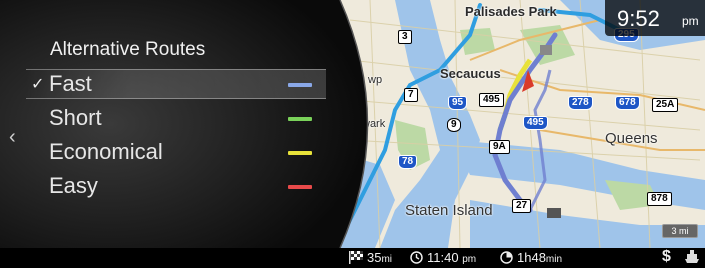 The image size is (705, 268). What do you see at coordinates (638, 18) in the screenshot?
I see `clock-time: 9:52` at bounding box center [638, 18].